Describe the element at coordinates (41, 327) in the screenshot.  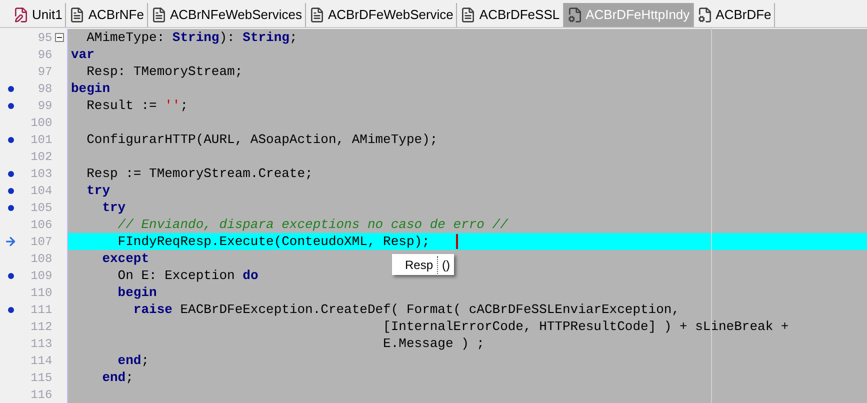
I see `line-number: 112` at that location.